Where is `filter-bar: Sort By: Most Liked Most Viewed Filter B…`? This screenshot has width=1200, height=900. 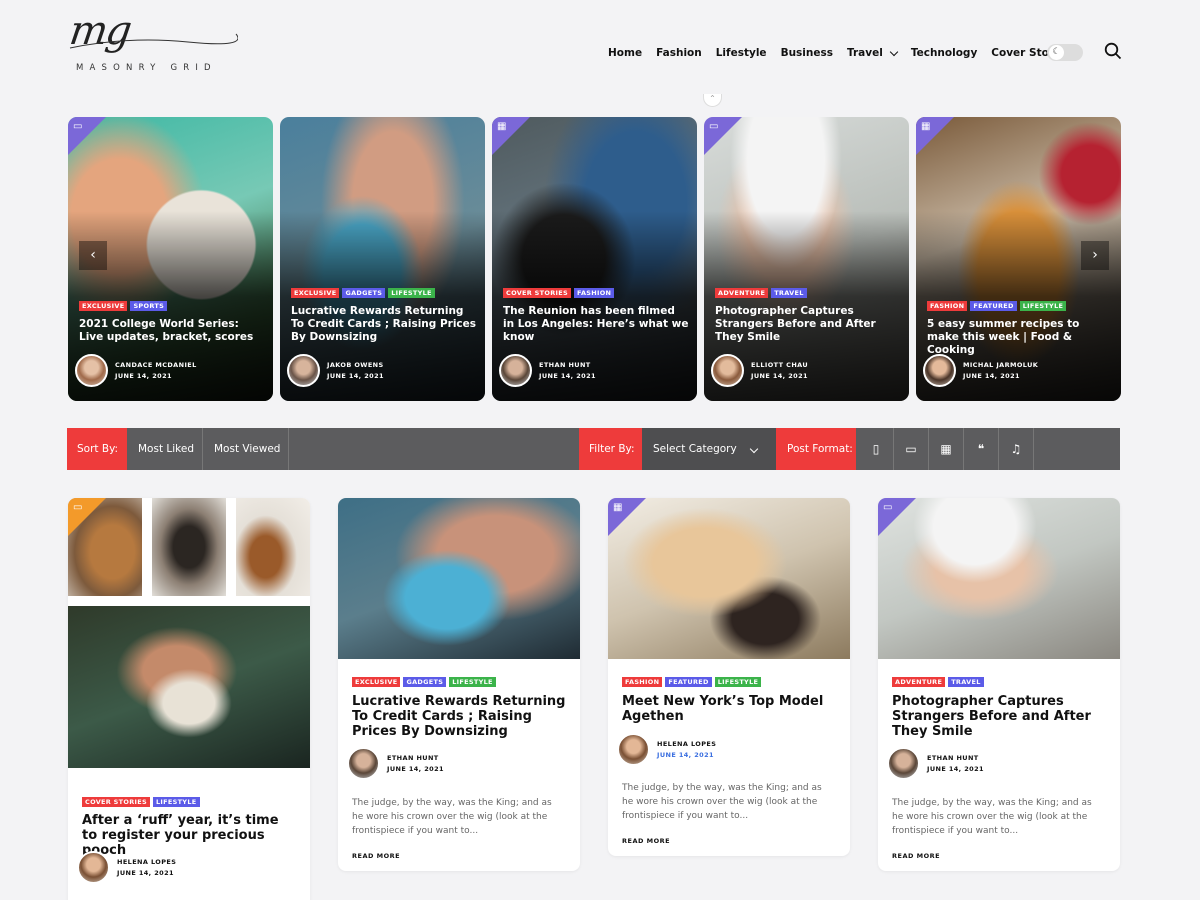 filter-bar: Sort By: Most Liked Most Viewed Filter B… is located at coordinates (593, 449).